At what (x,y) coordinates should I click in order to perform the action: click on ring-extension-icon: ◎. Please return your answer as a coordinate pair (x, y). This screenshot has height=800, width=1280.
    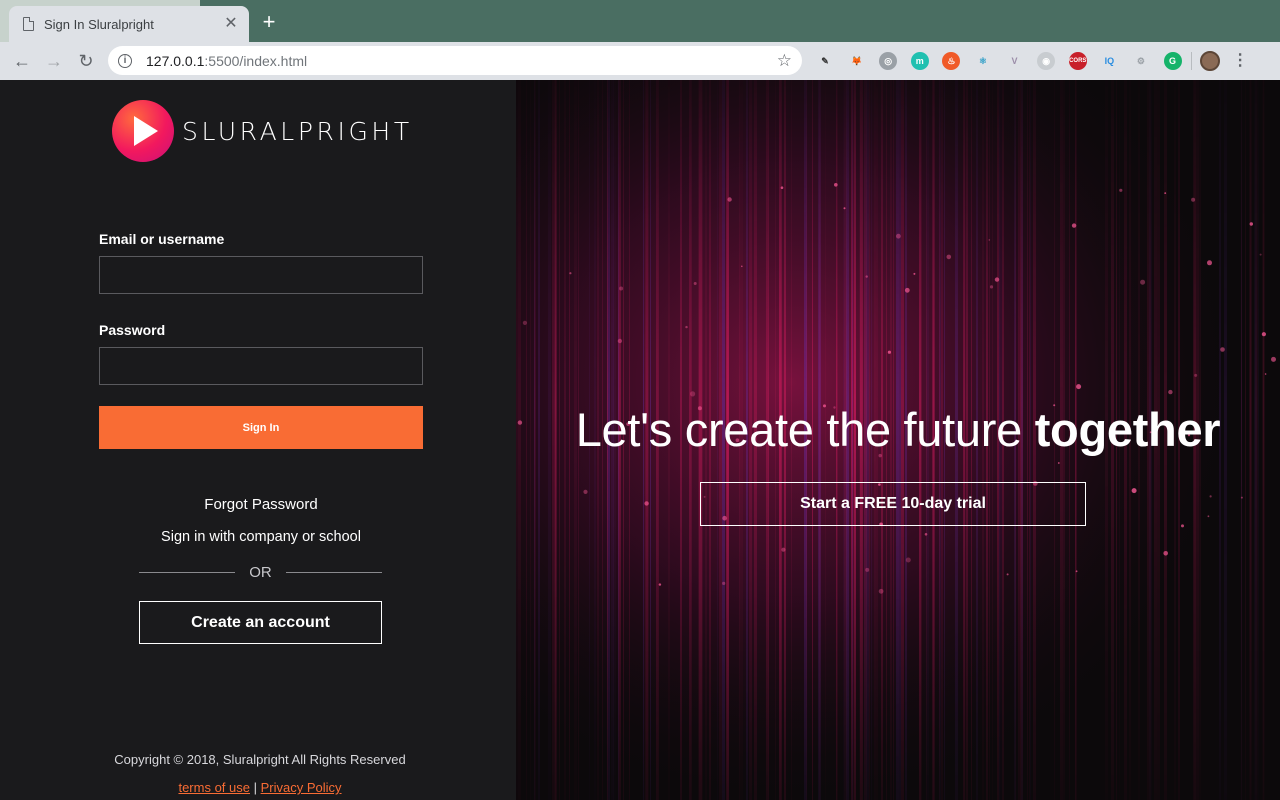
    Looking at the image, I should click on (888, 61).